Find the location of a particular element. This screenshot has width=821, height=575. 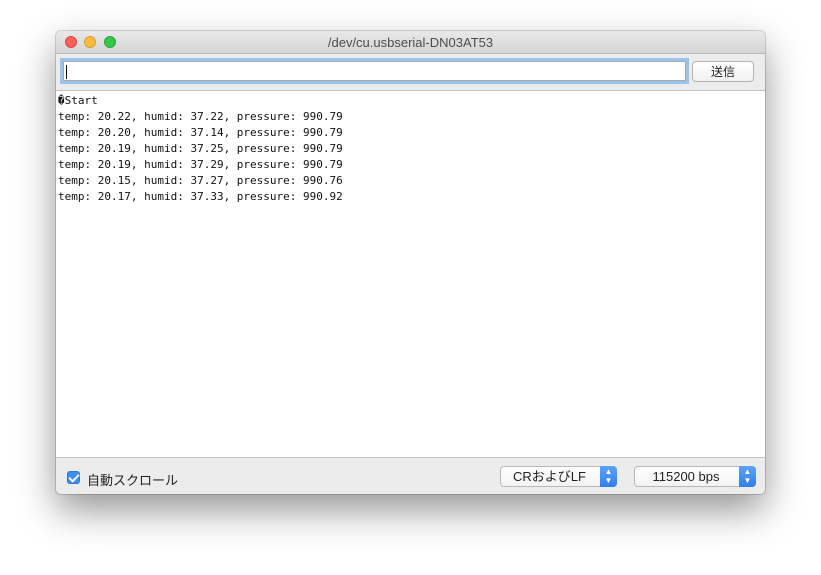

line-ending-value: CRおよびLF is located at coordinates (549, 476).